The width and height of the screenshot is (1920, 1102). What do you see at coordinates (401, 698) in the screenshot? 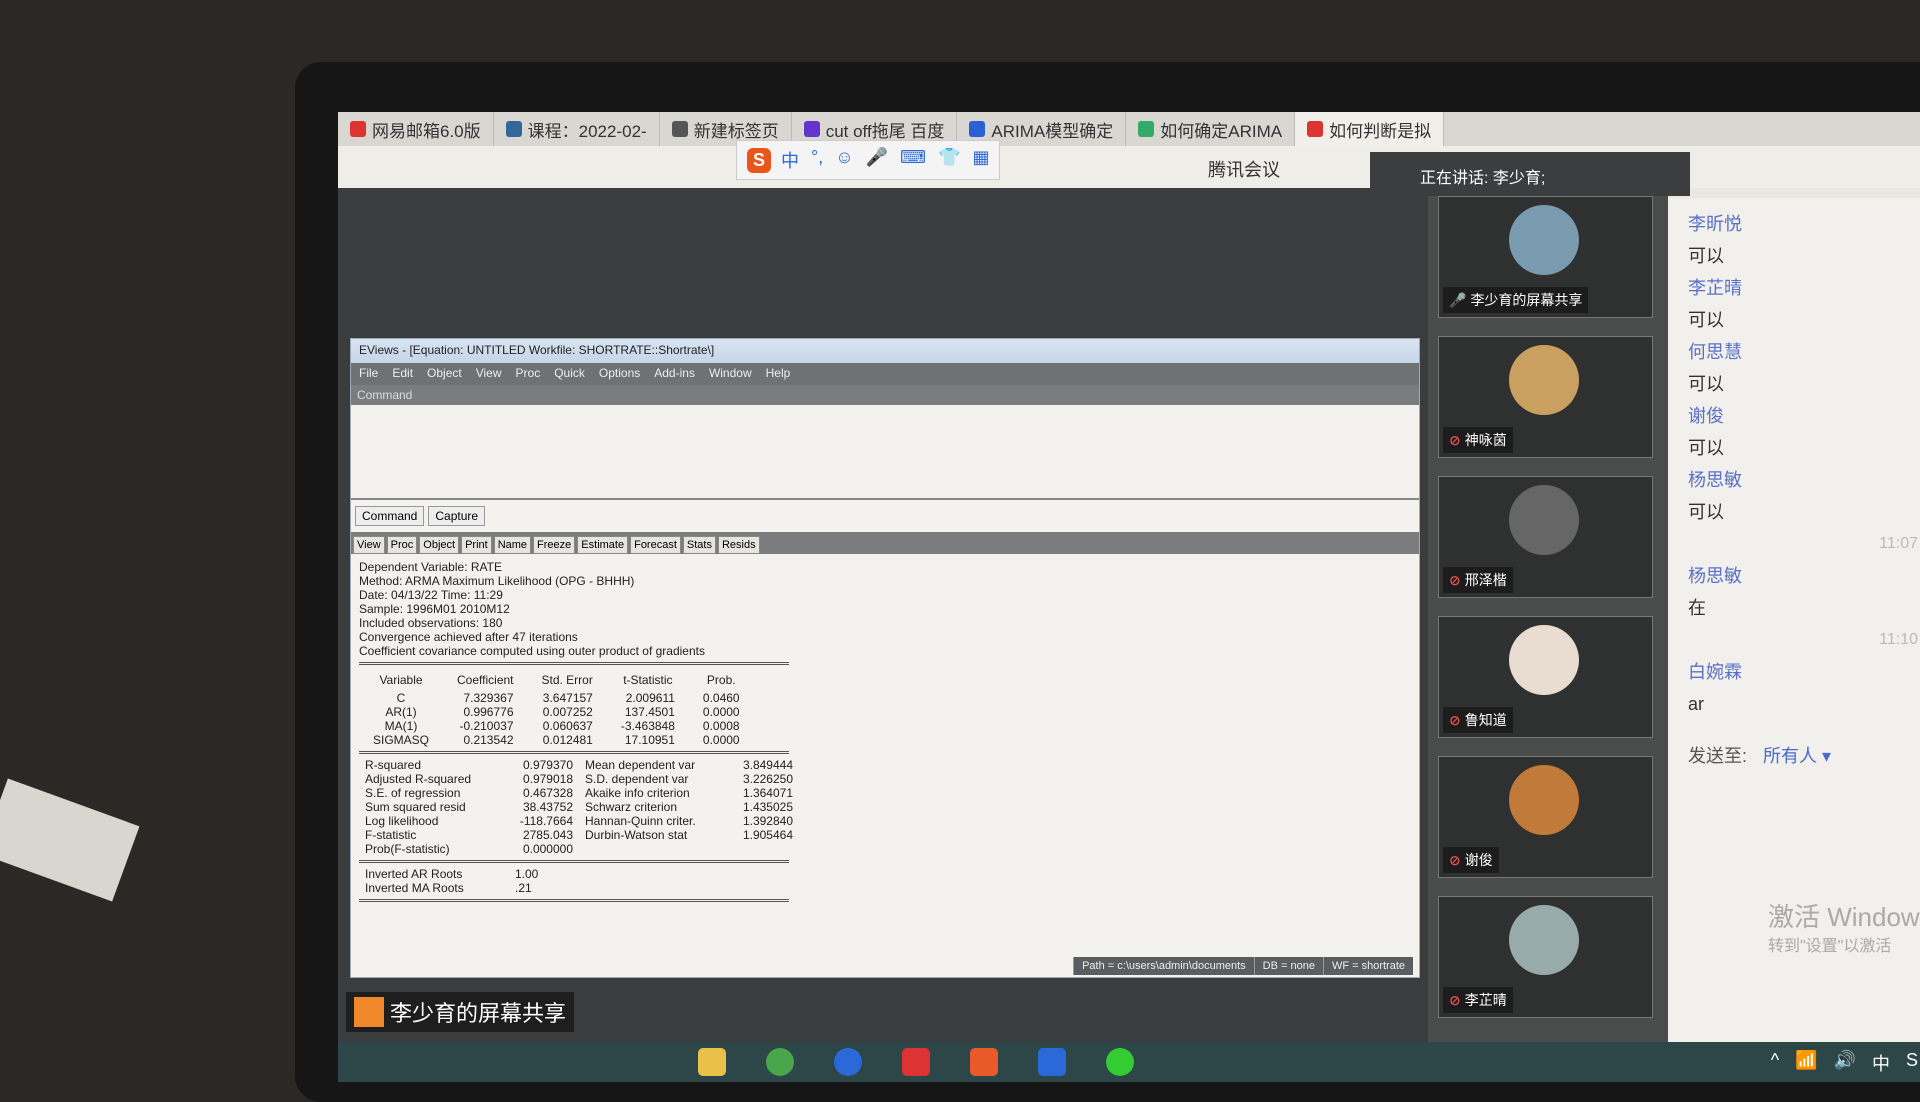
I see `table-cell: C` at bounding box center [401, 698].